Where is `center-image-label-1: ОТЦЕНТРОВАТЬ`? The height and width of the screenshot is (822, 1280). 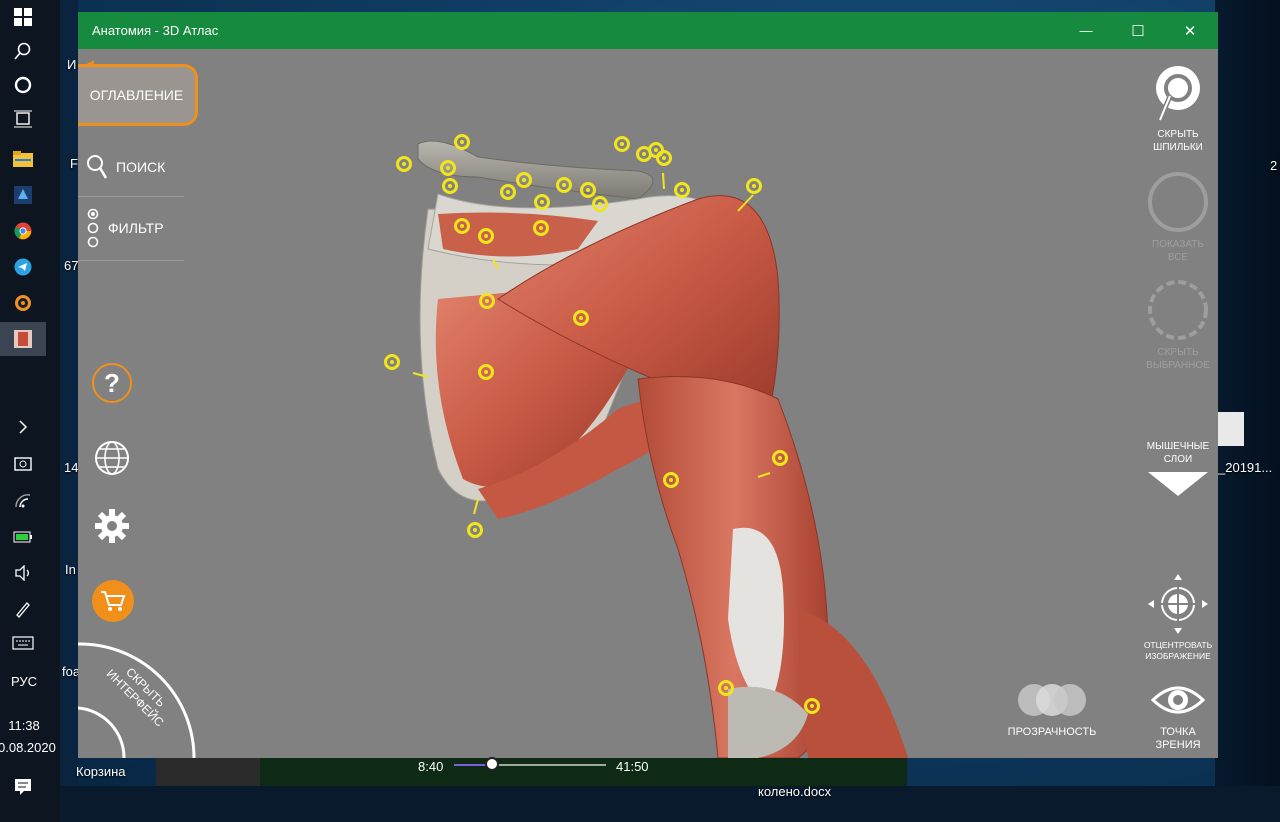
center-image-label-1: ОТЦЕНТРОВАТЬ is located at coordinates (1178, 645).